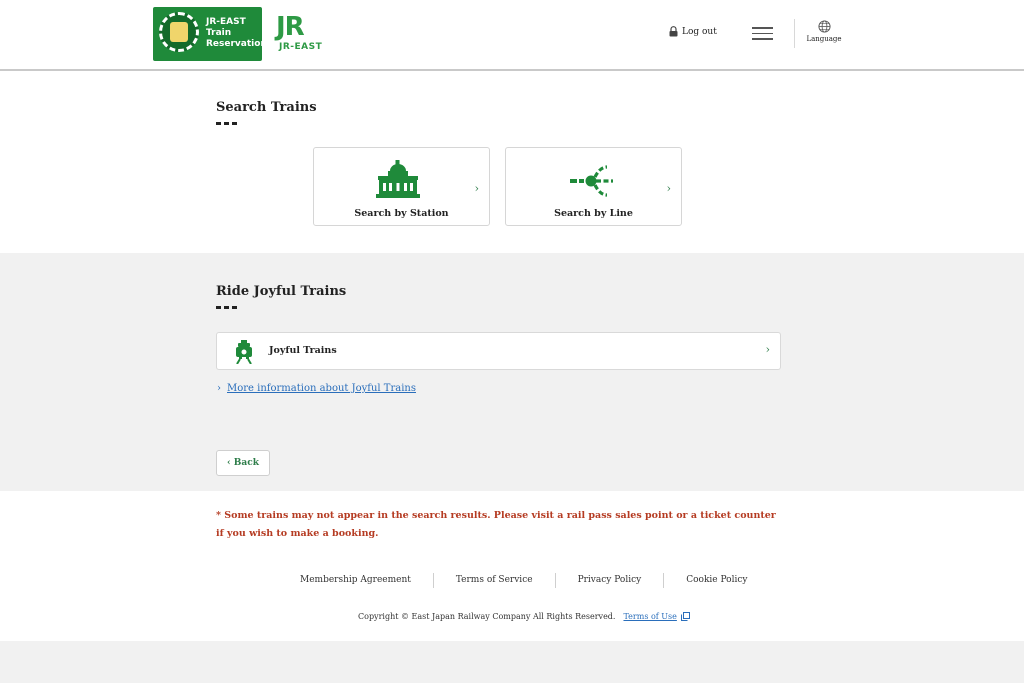  I want to click on station-building-icon, so click(398, 179).